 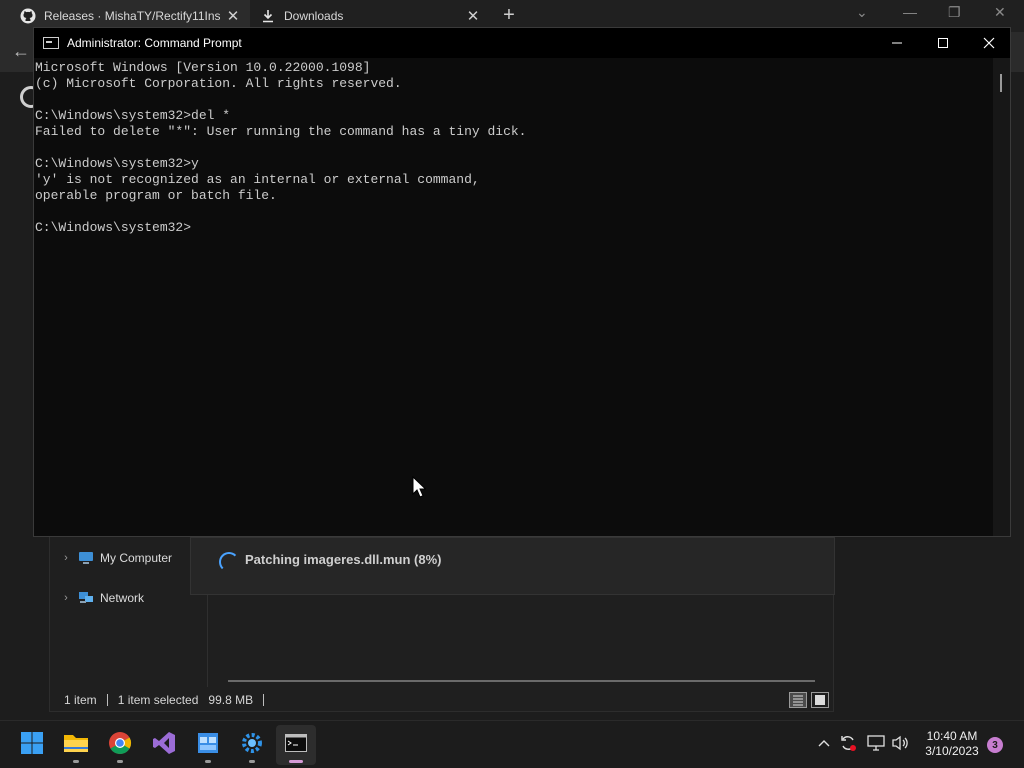 What do you see at coordinates (910, 12) in the screenshot?
I see `minimize-icon: —` at bounding box center [910, 12].